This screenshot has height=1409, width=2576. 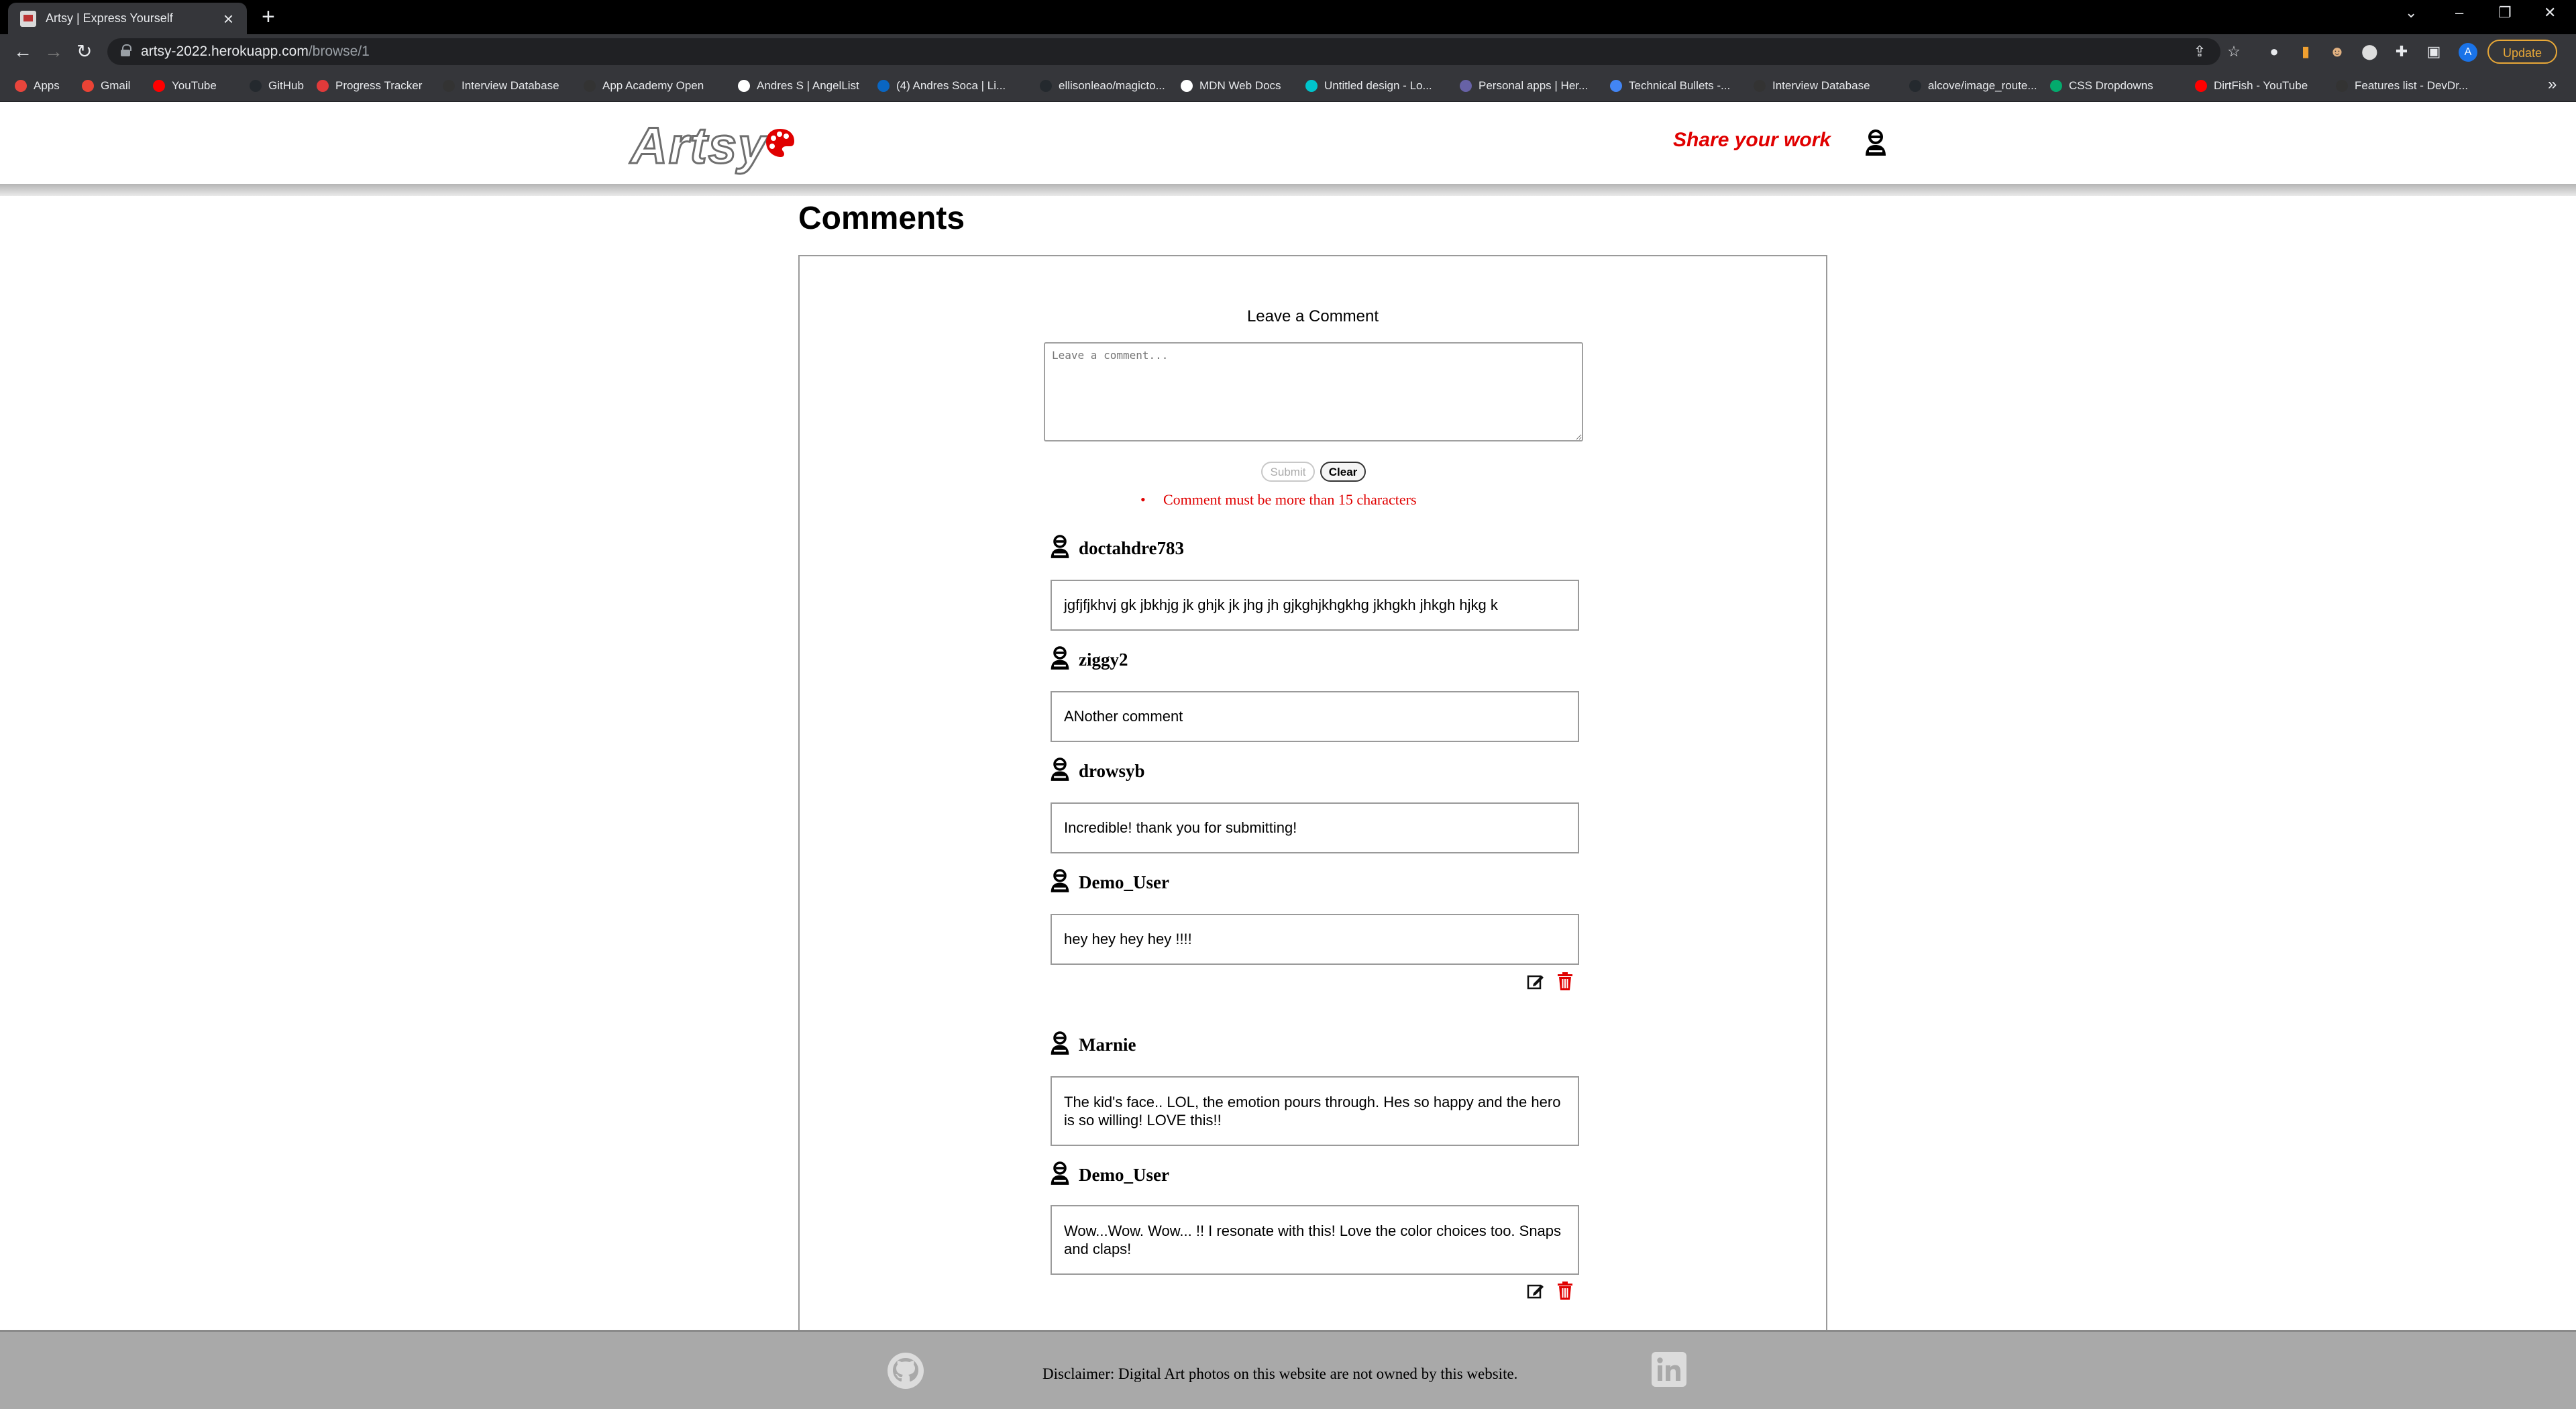 I want to click on bookmark-item: YouTube, so click(x=185, y=85).